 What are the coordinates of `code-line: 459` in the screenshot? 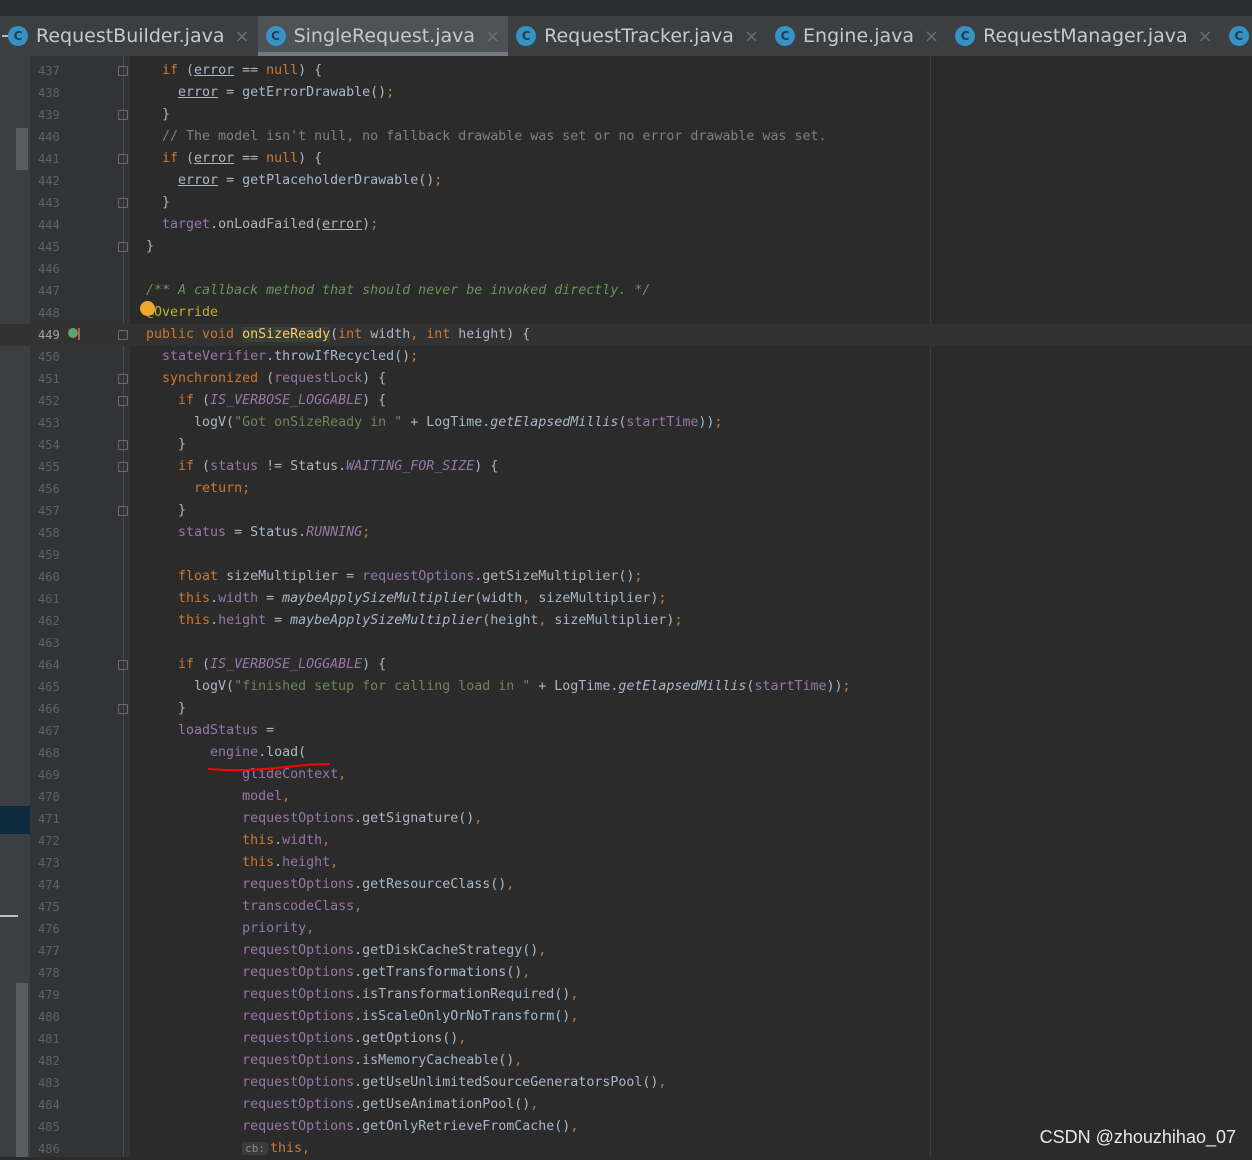 It's located at (626, 555).